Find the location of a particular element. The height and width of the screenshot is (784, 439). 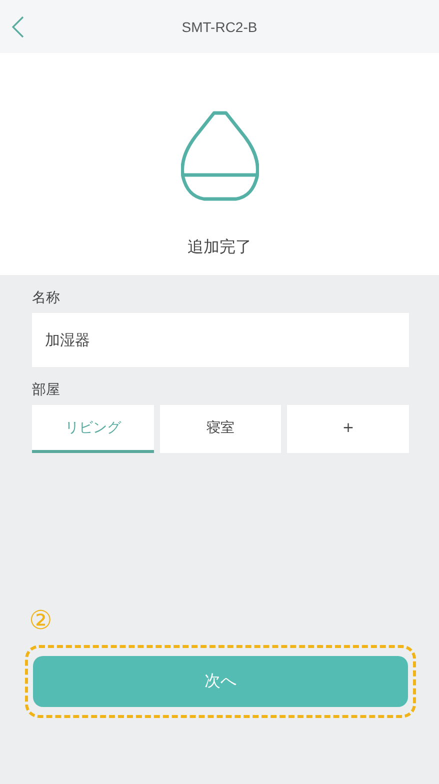

step-marker: ② is located at coordinates (41, 621).